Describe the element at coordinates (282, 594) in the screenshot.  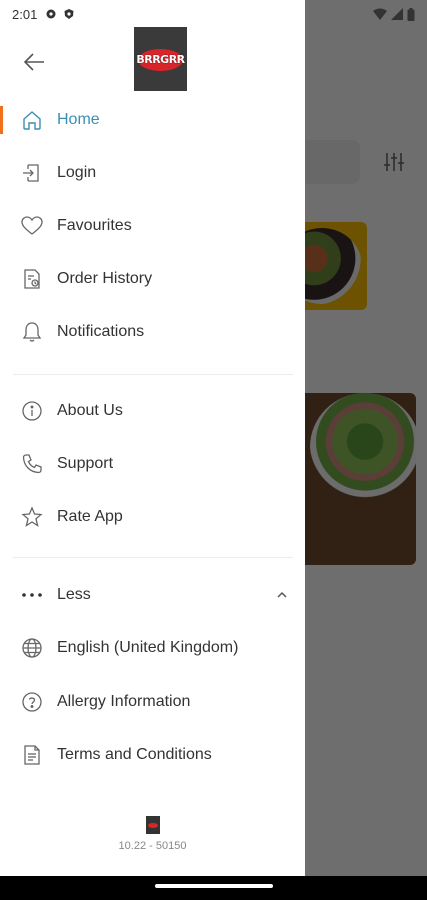
I see `chevron-up-icon` at that location.